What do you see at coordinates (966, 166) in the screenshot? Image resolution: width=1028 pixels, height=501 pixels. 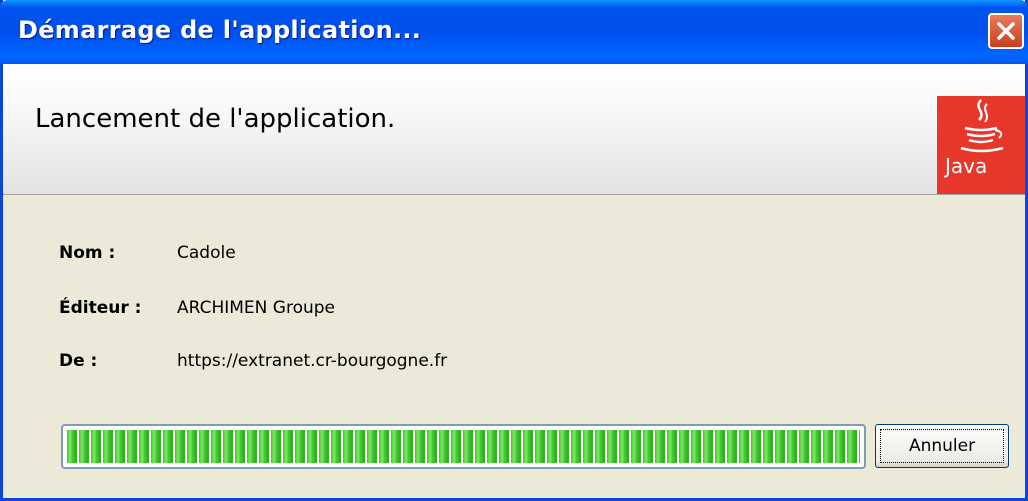 I see `java-logo-text: Java` at bounding box center [966, 166].